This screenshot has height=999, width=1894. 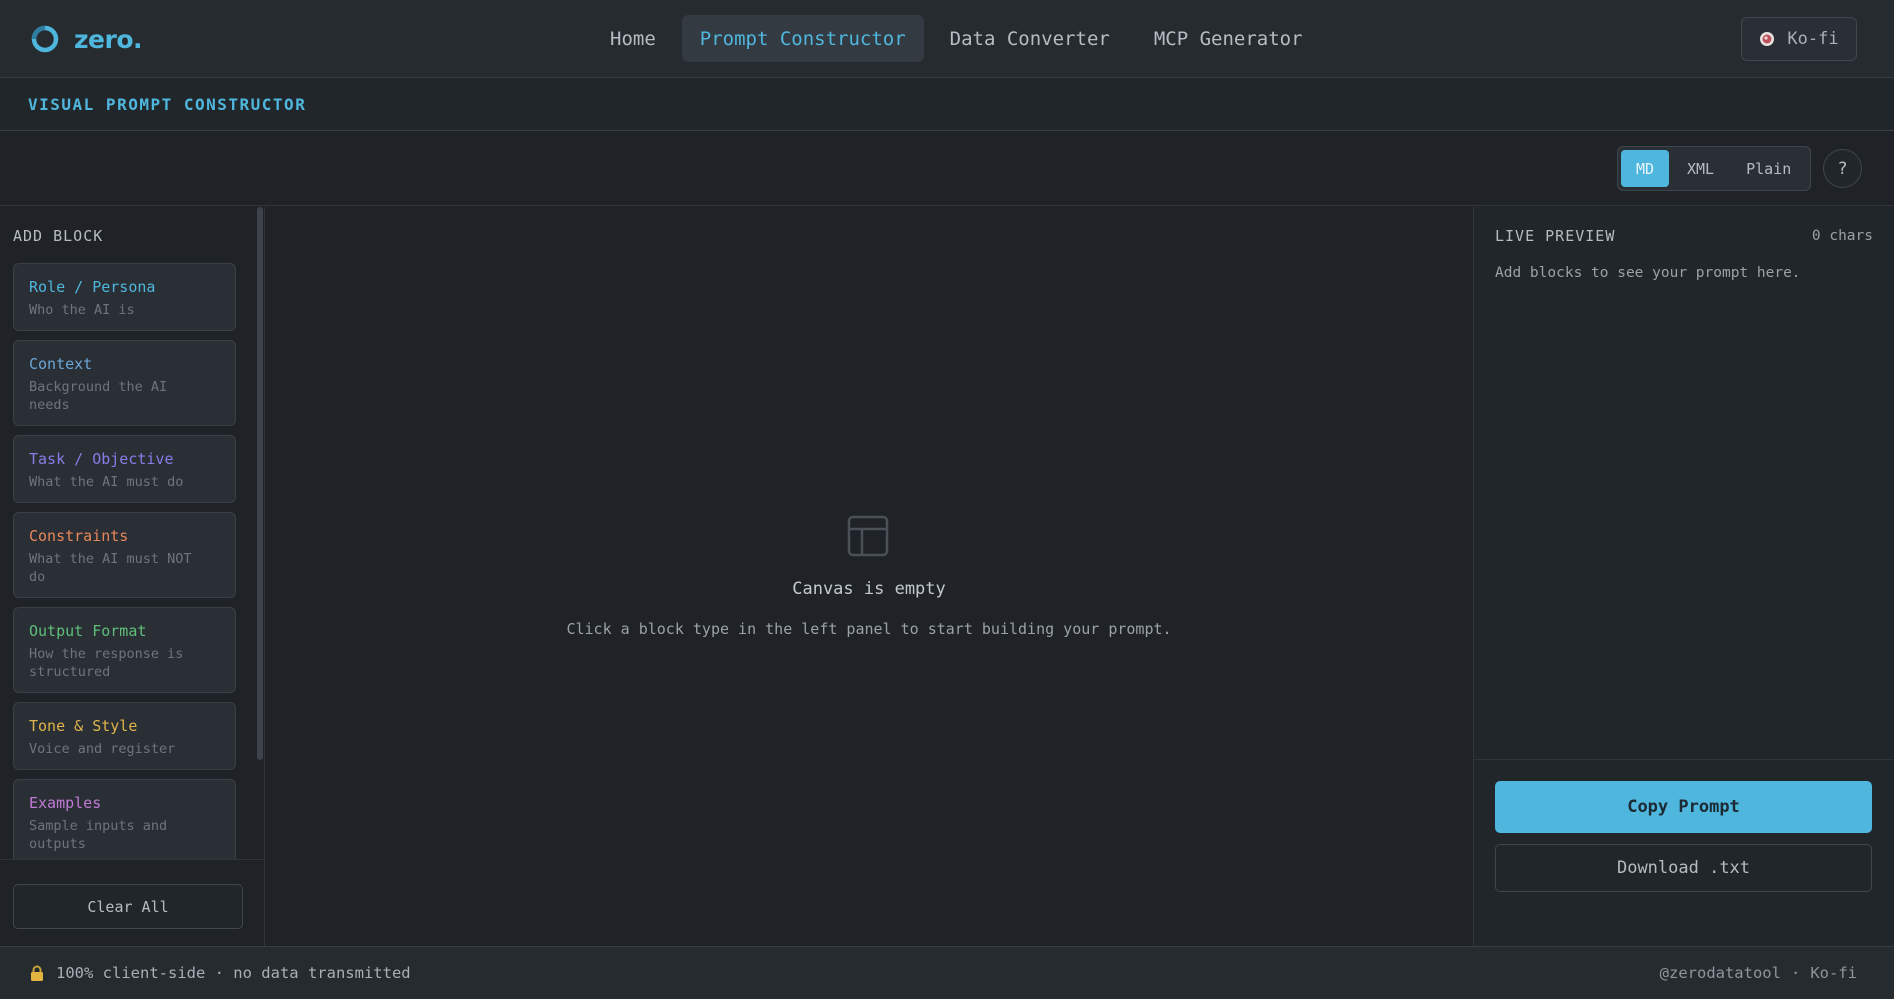 What do you see at coordinates (61, 364) in the screenshot?
I see `block-title: Context` at bounding box center [61, 364].